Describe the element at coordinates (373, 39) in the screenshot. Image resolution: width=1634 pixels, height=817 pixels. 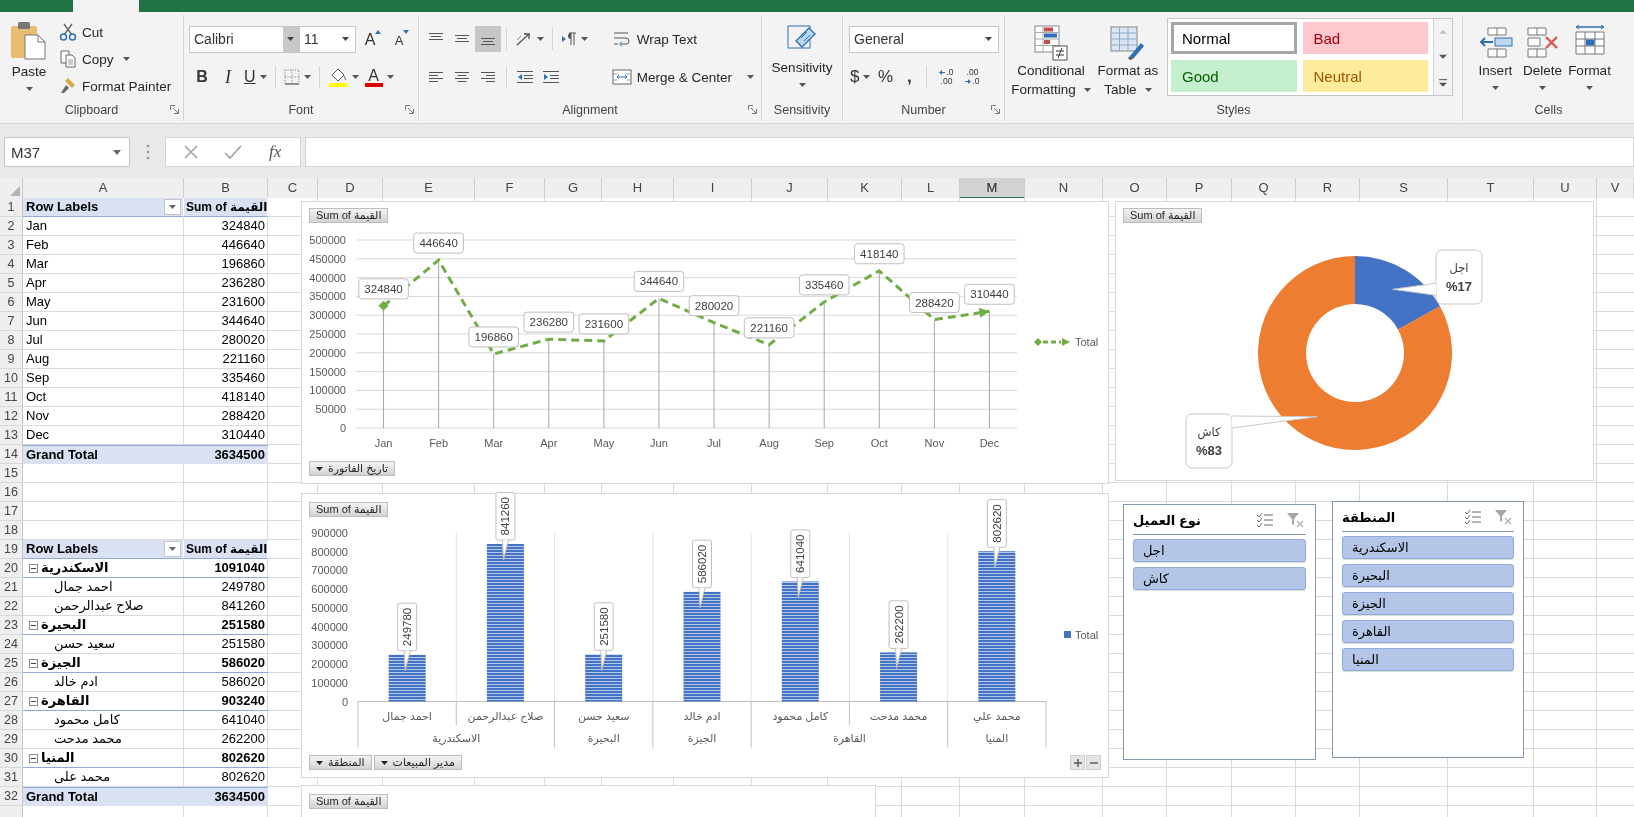
I see `grow-font-button: A` at that location.